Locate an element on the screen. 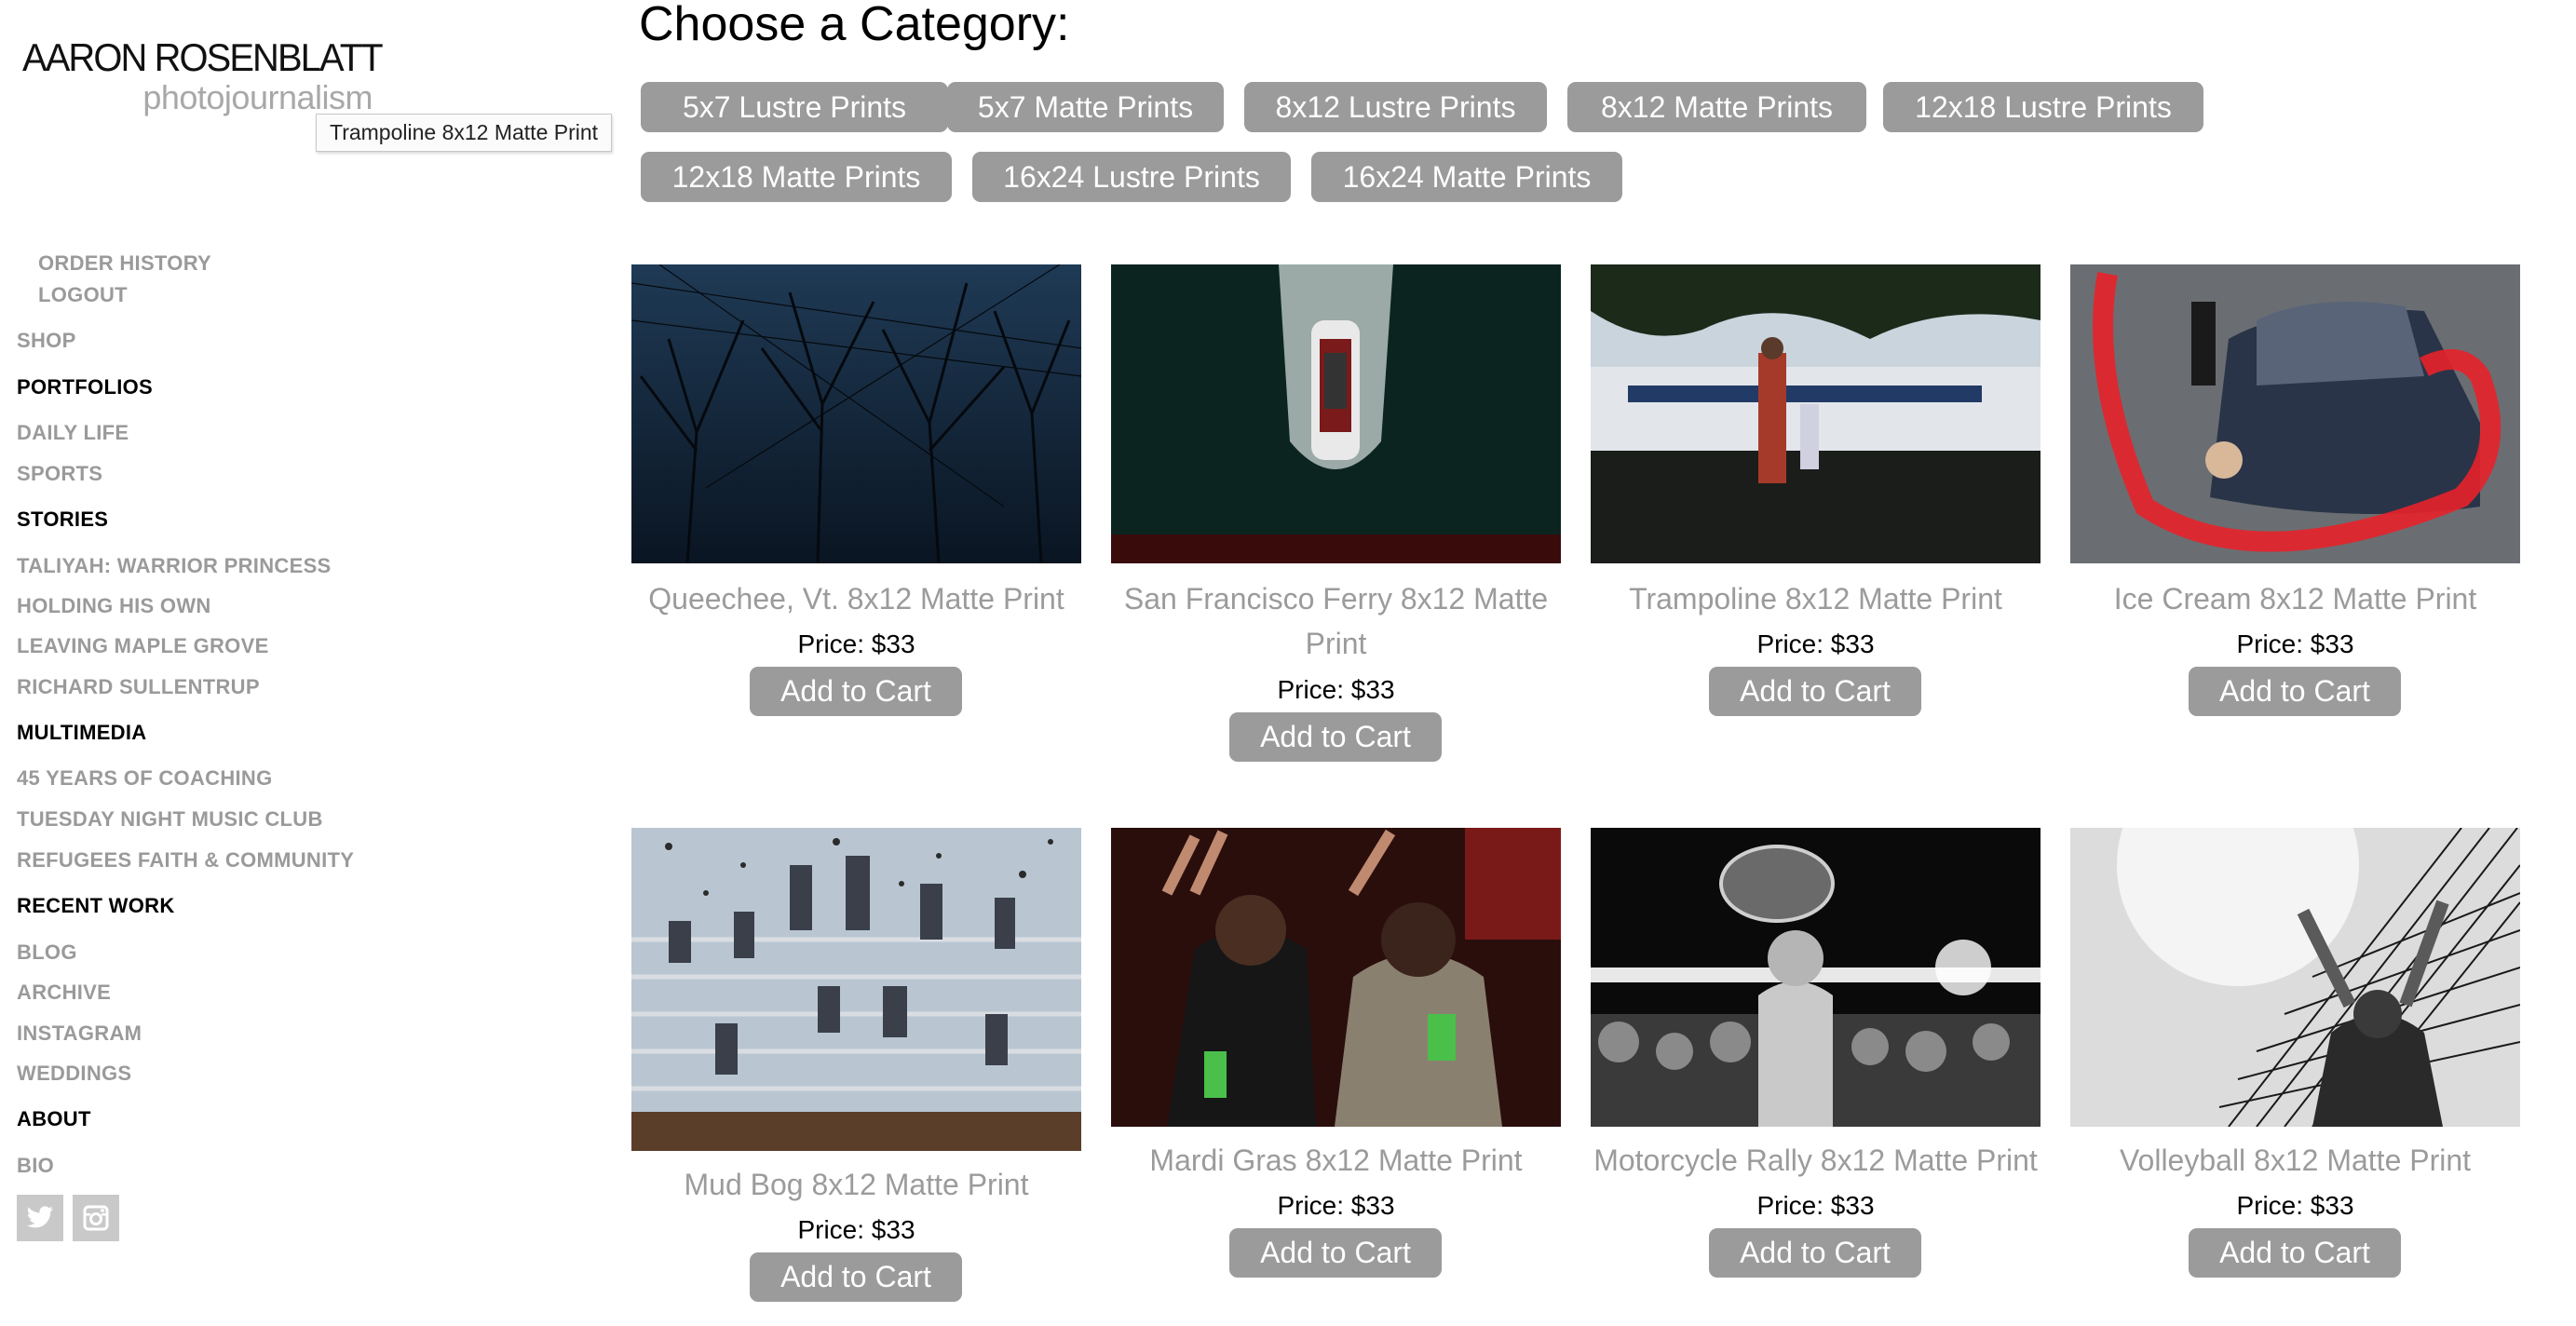 The width and height of the screenshot is (2576, 1326). product-photo-ferry is located at coordinates (1336, 413).